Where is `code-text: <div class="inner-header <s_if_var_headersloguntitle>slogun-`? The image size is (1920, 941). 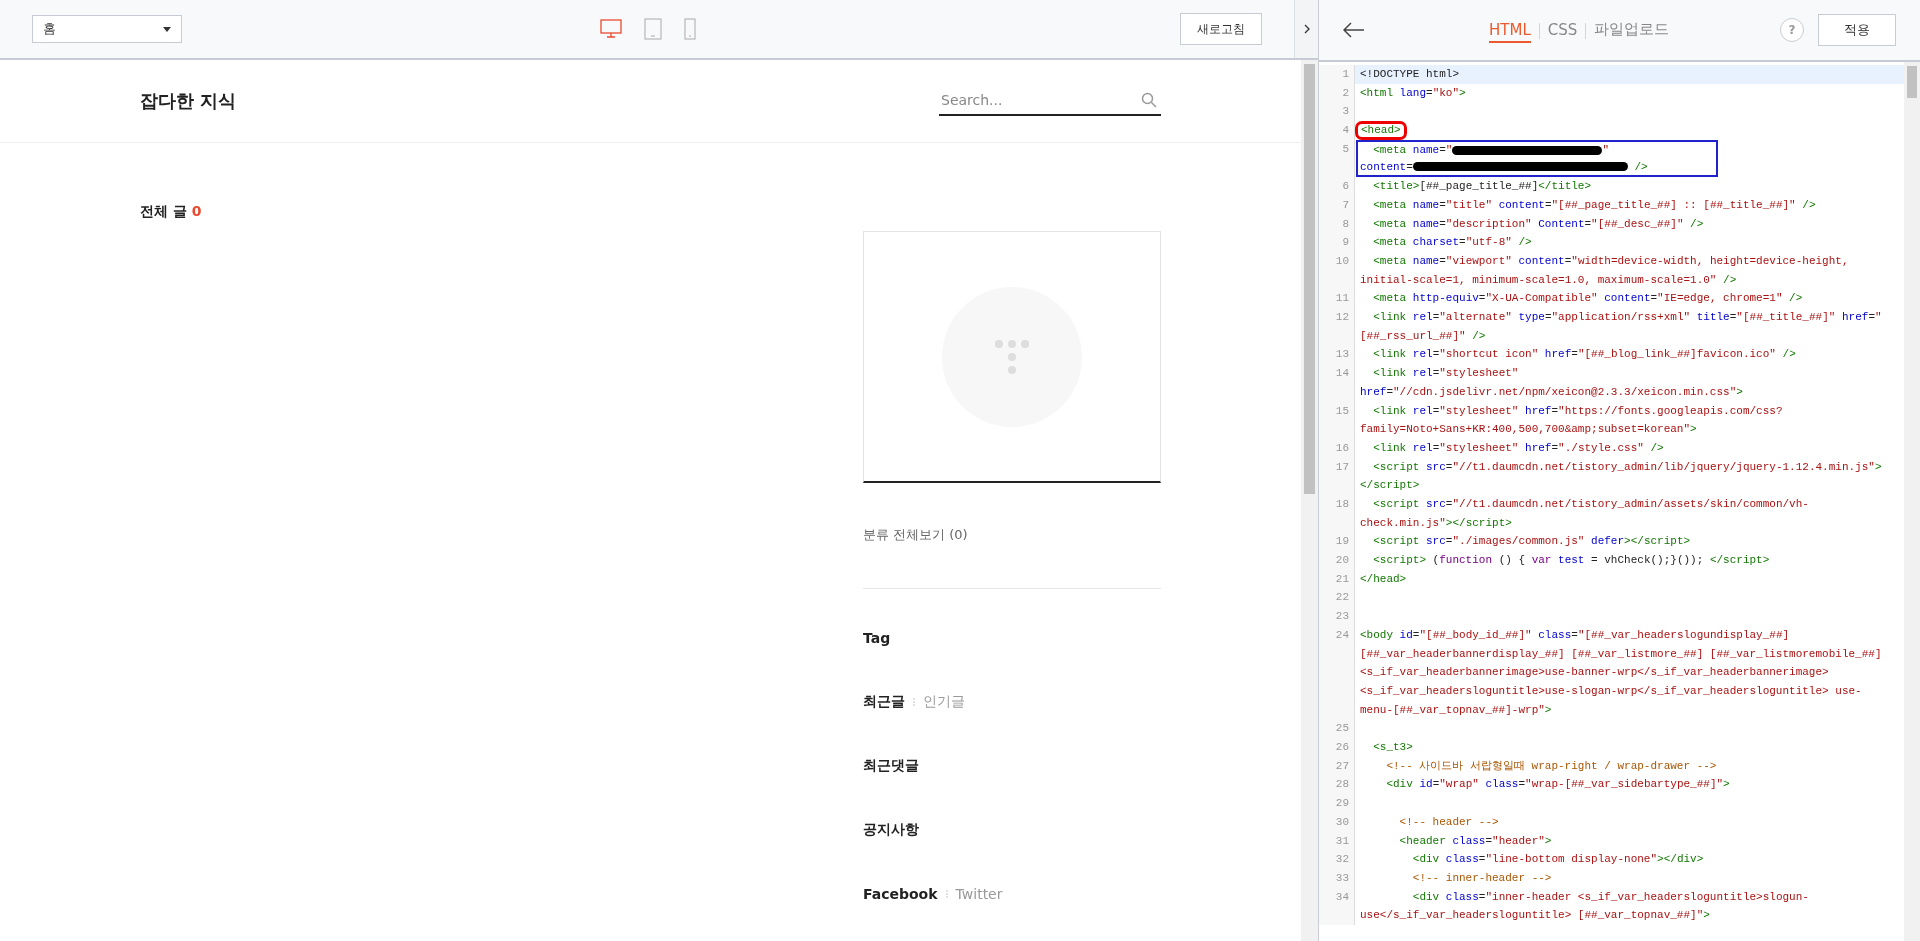 code-text: <div class="inner-header <s_if_var_headersloguntitle>slogun- is located at coordinates (1610, 897).